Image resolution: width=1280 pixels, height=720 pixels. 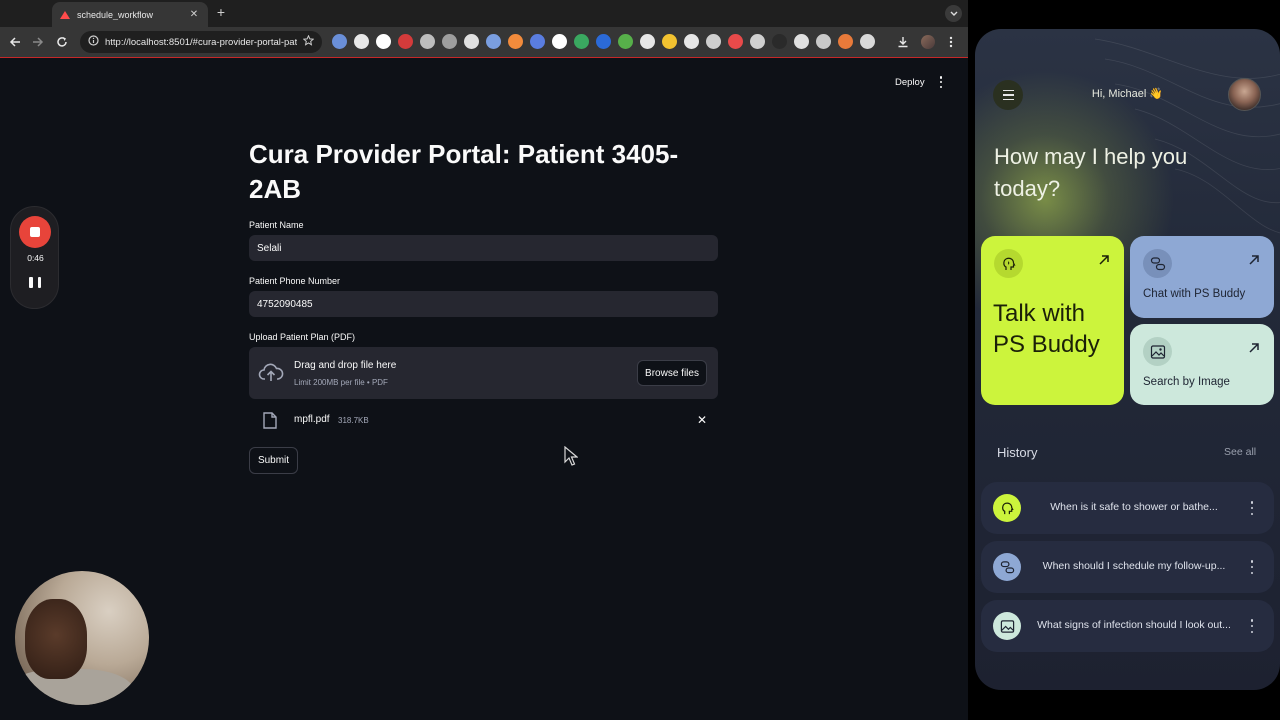 What do you see at coordinates (271, 373) in the screenshot?
I see `cloud-upload-icon` at bounding box center [271, 373].